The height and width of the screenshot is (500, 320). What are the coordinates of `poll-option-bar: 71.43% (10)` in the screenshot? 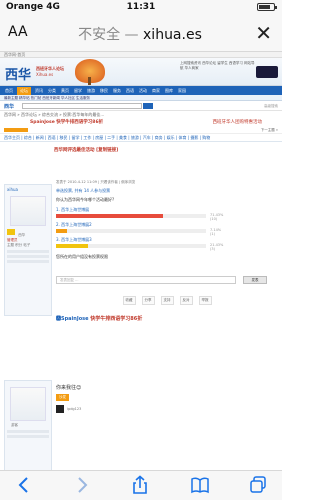 It's located at (139, 217).